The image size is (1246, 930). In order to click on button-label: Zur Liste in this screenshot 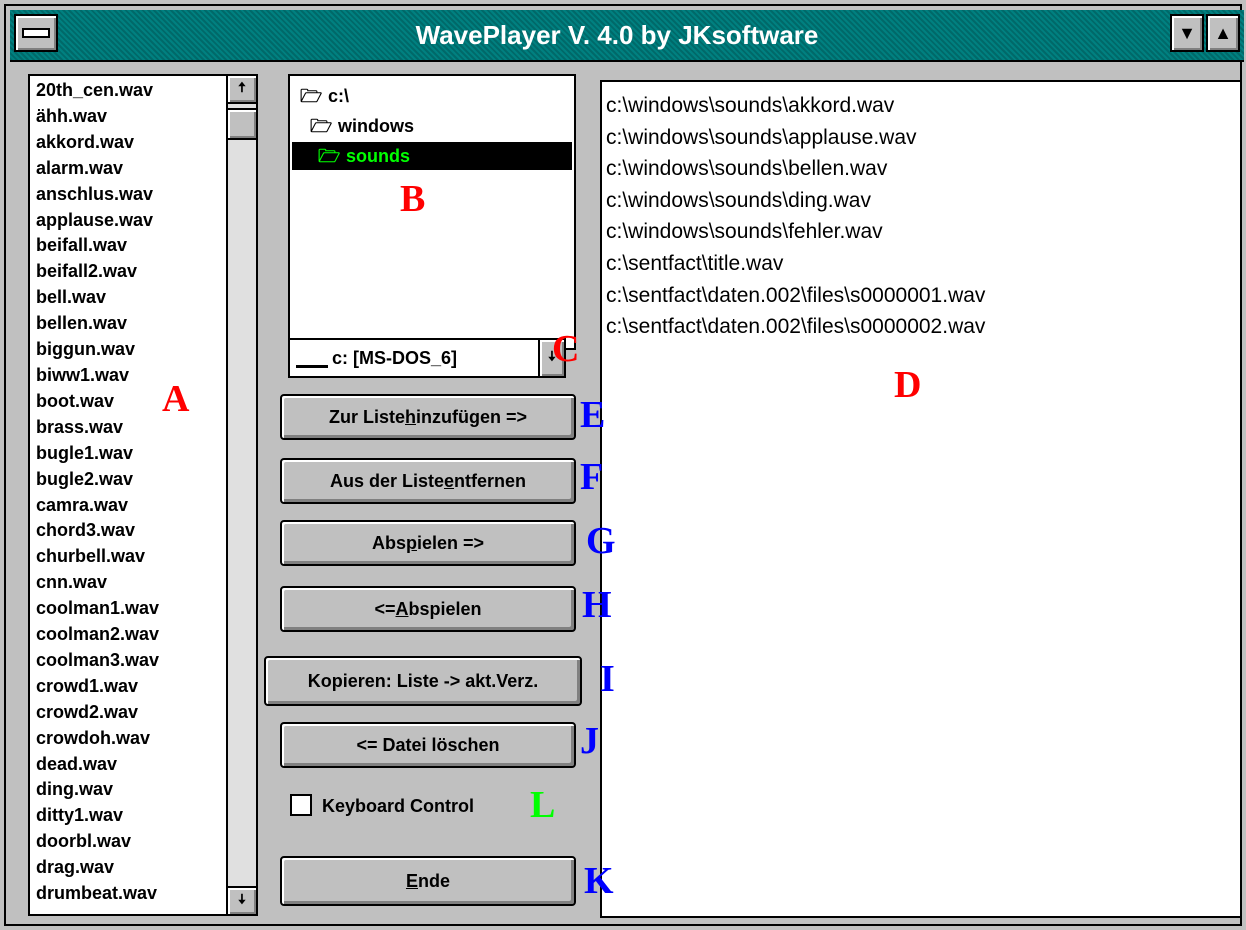, I will do `click(366, 416)`.